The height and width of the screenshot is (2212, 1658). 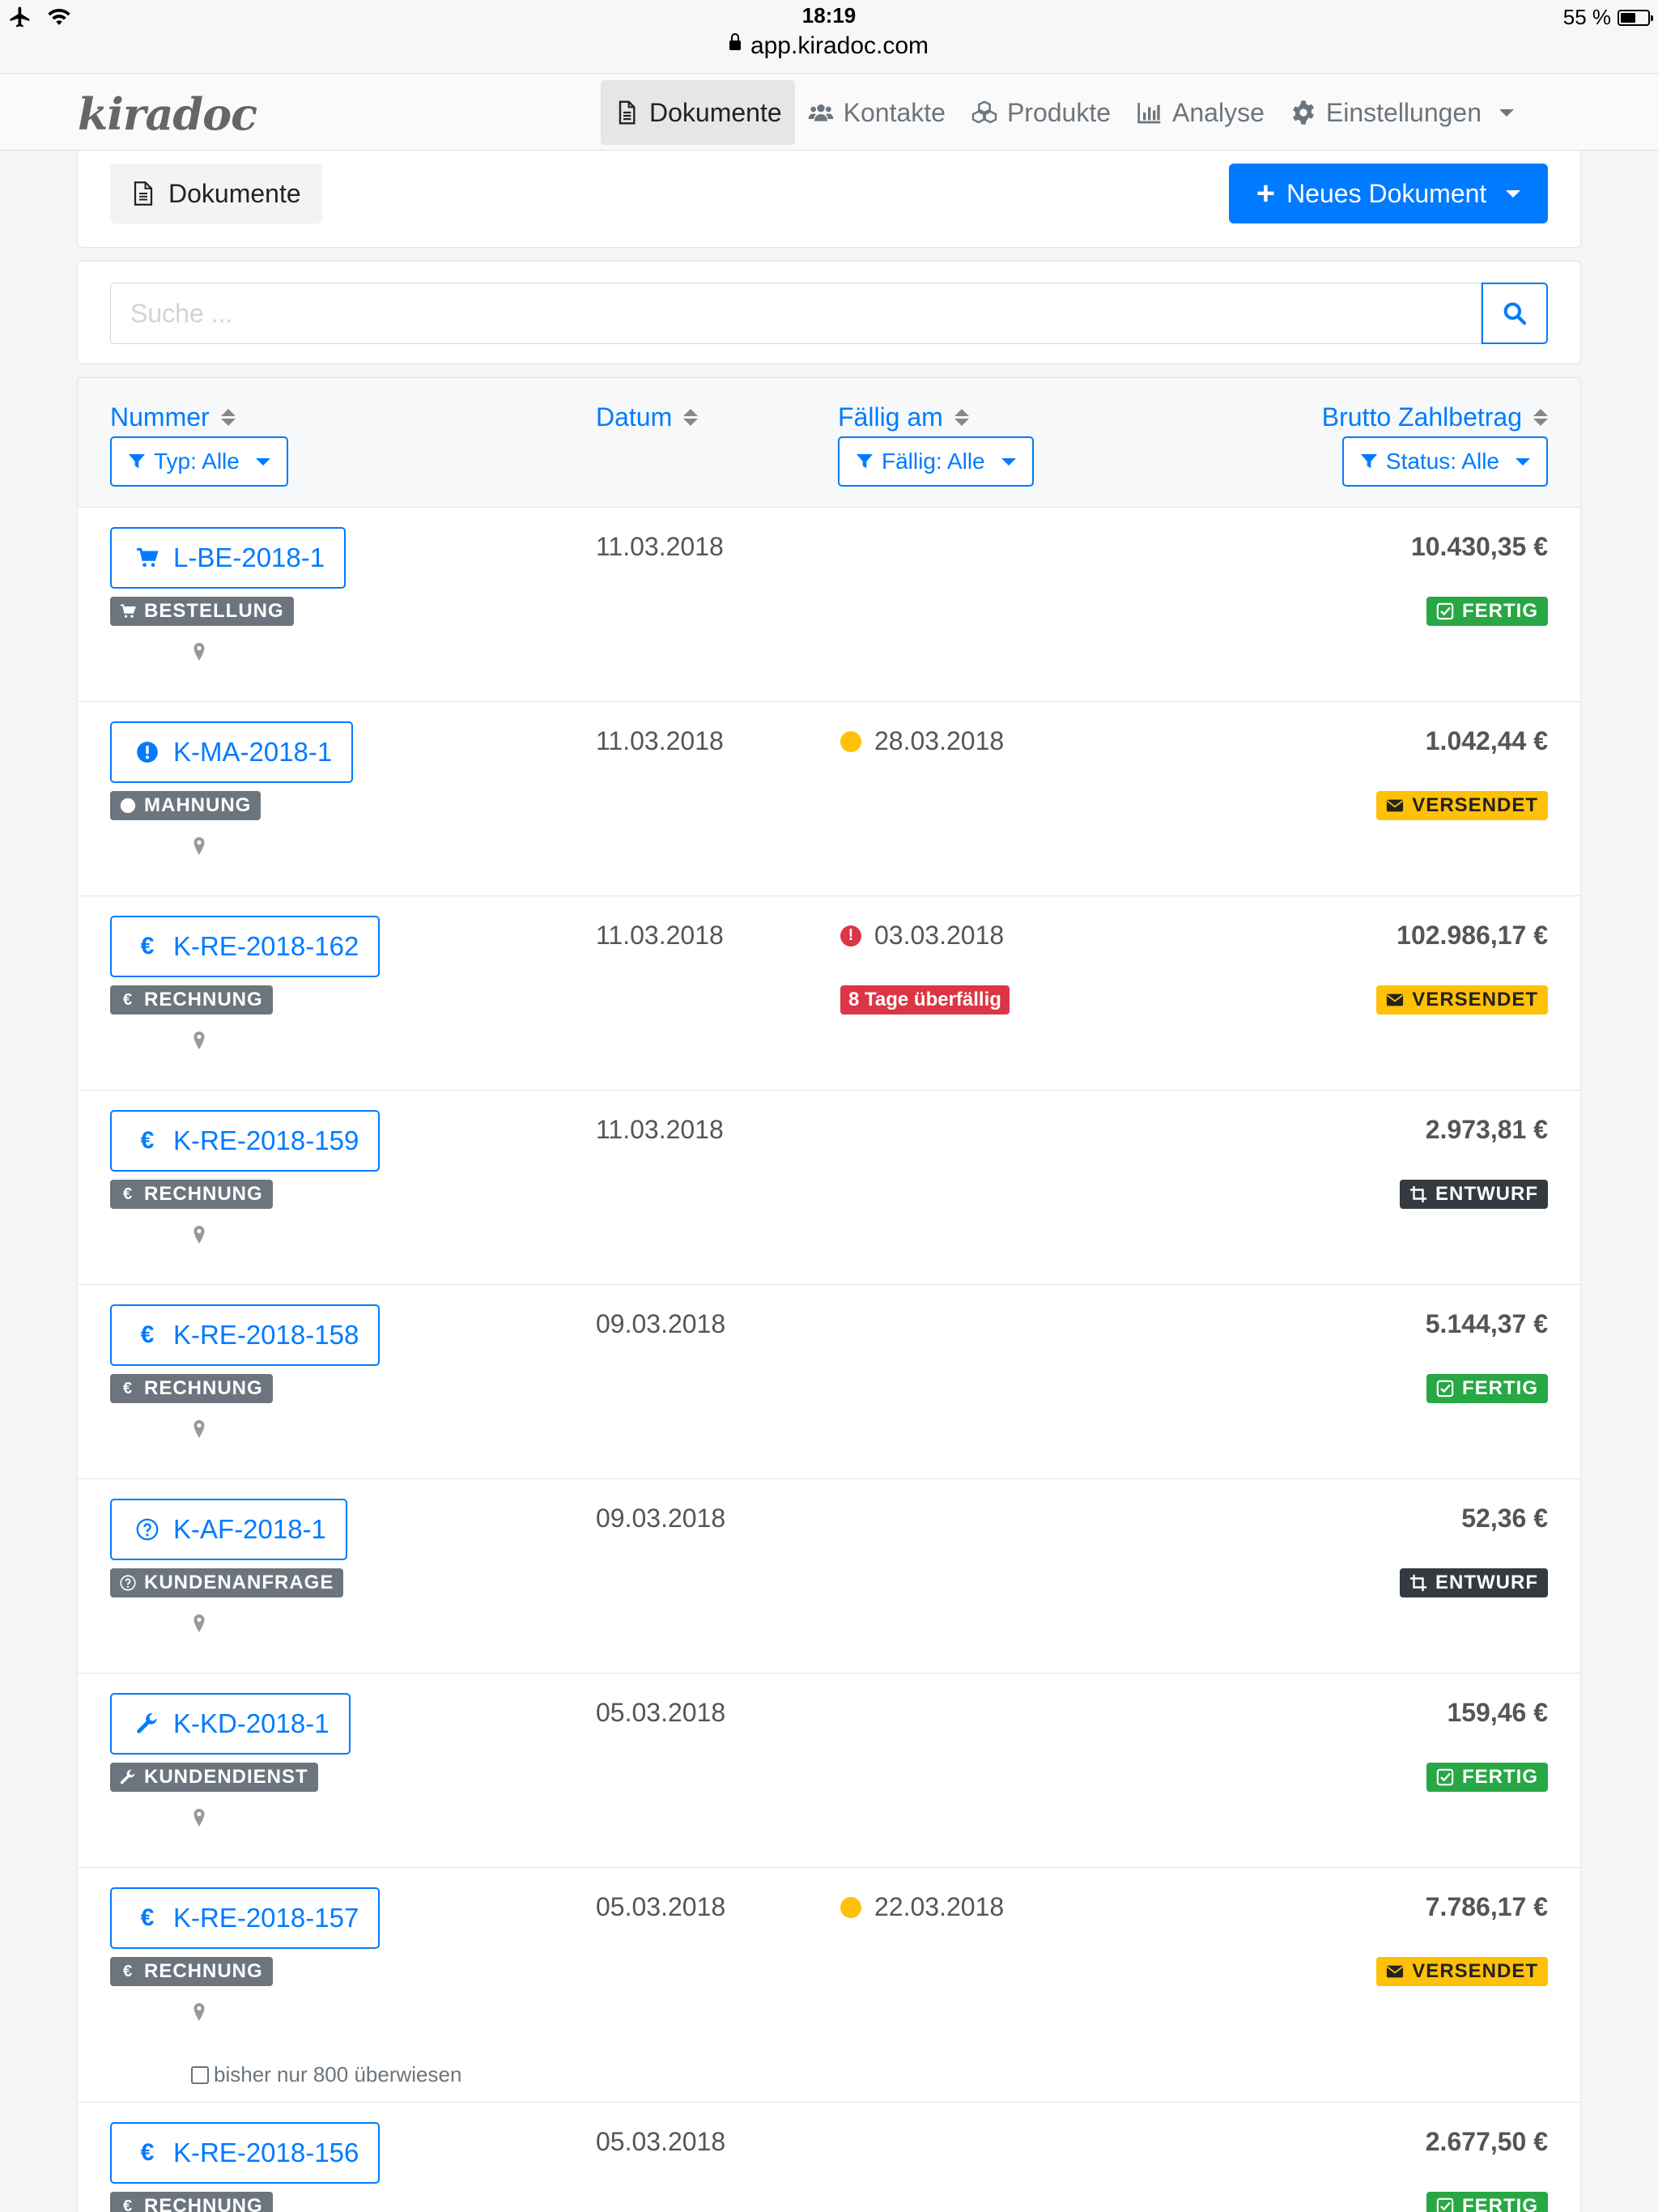 What do you see at coordinates (660, 1129) in the screenshot?
I see `document-date: 11.03.2018` at bounding box center [660, 1129].